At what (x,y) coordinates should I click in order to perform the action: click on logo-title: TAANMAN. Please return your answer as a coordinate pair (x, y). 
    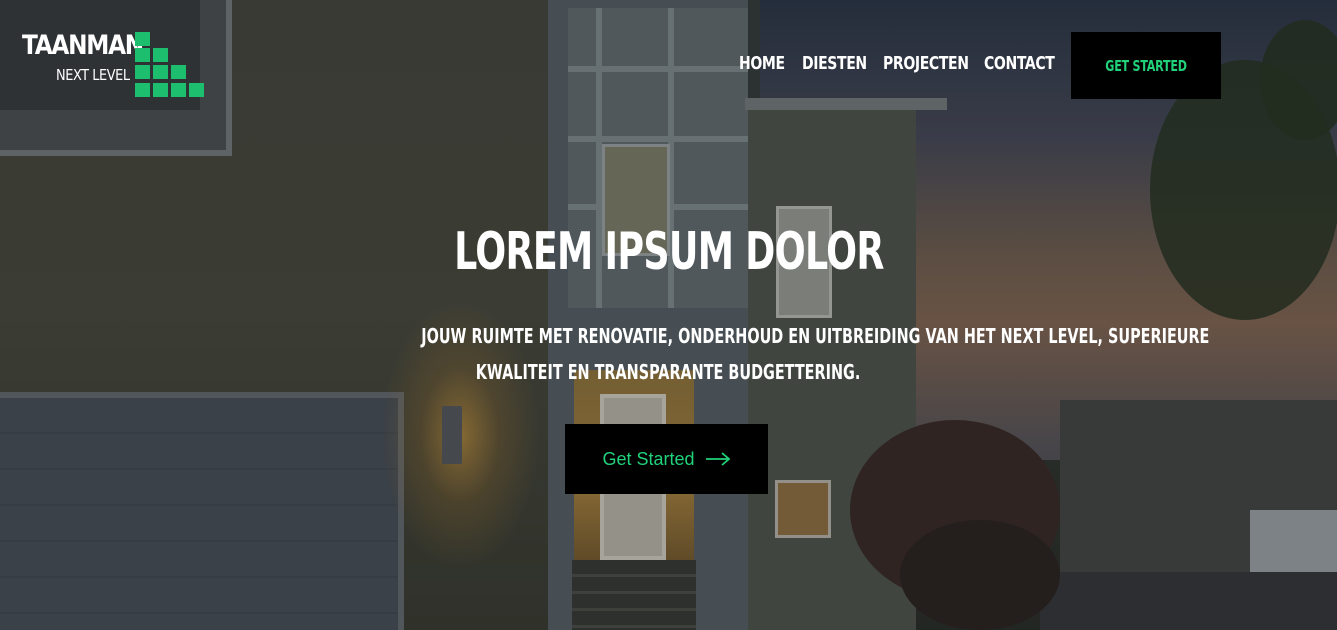
    Looking at the image, I should click on (83, 45).